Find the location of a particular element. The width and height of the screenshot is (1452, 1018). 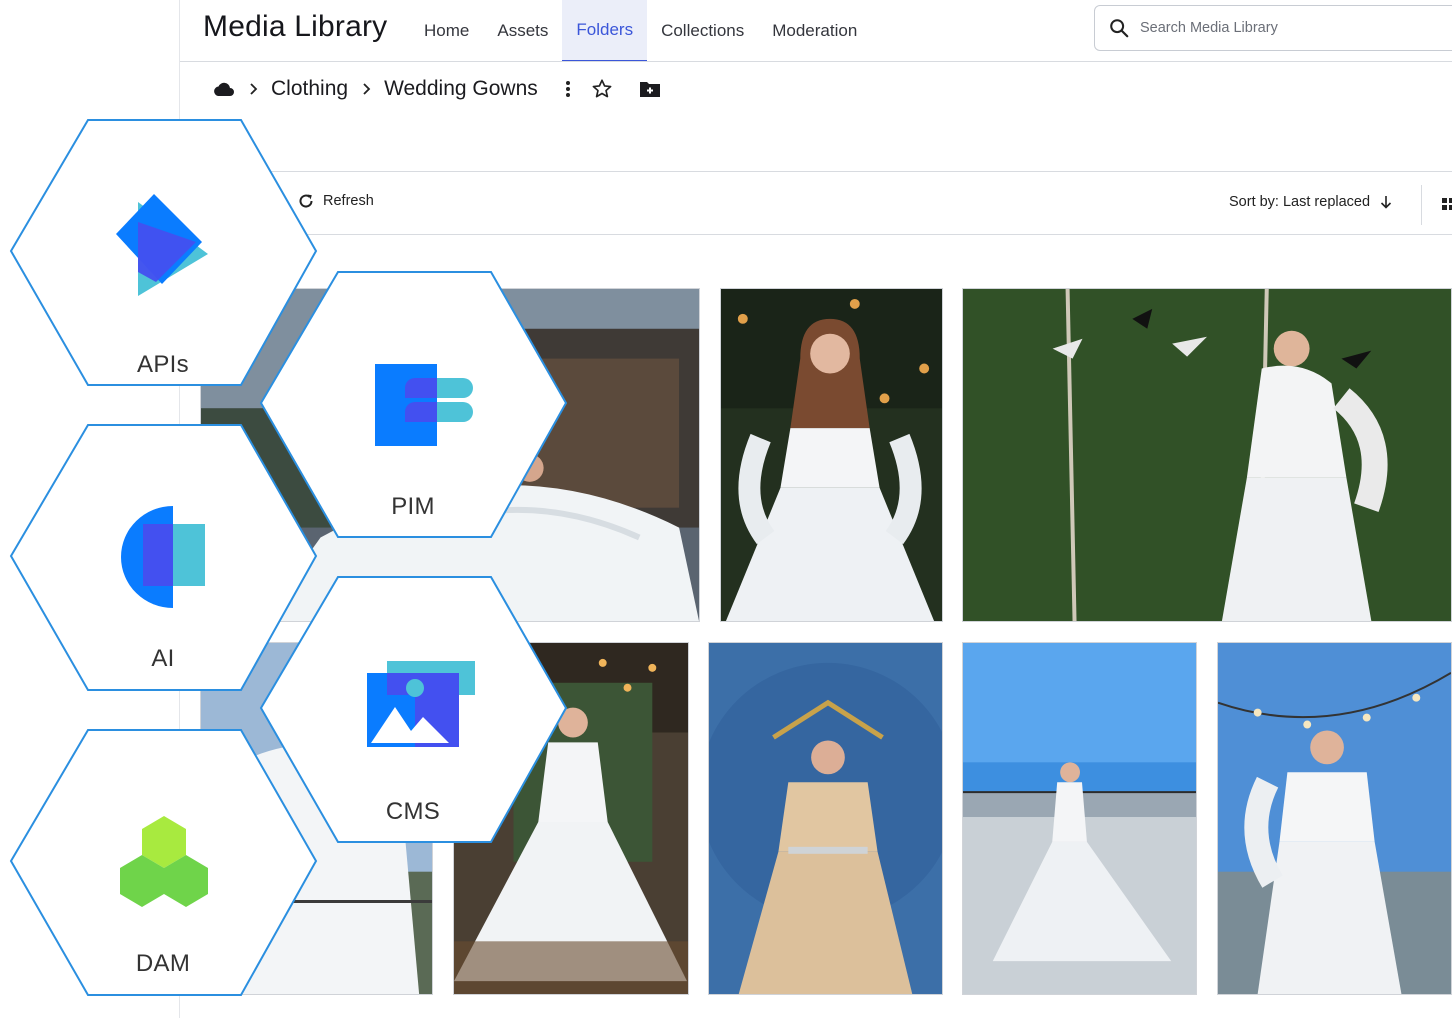

arrow-down-icon is located at coordinates (1386, 202).